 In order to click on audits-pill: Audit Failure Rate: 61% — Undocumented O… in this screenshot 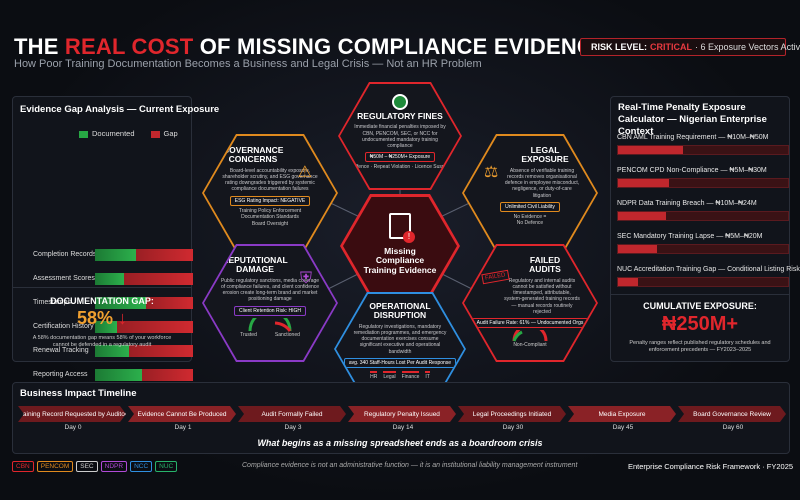, I will do `click(530, 323)`.